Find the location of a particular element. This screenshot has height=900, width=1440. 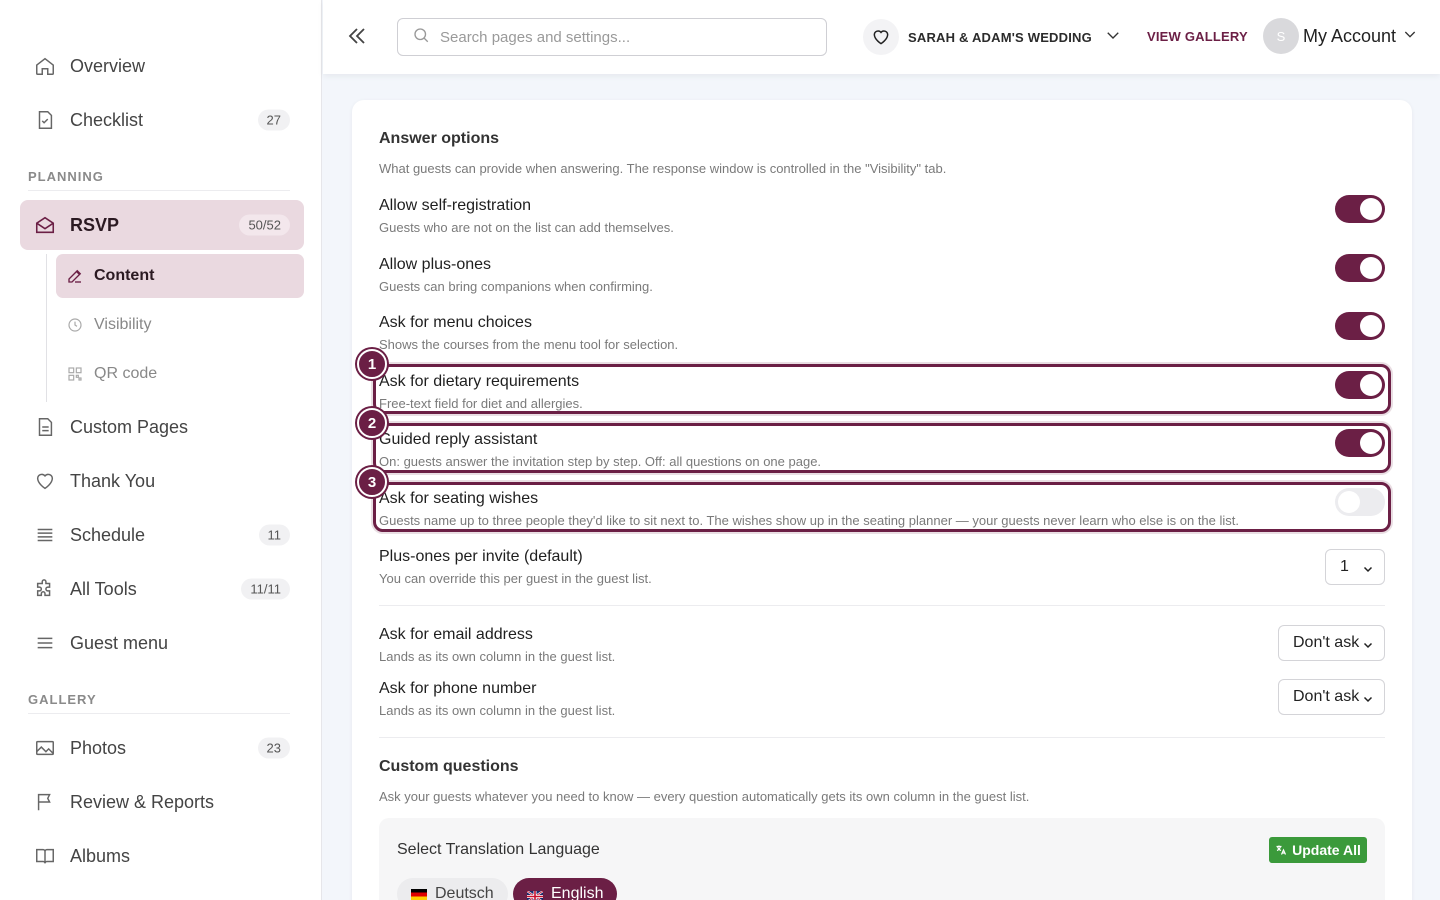

view-gallery-link: VIEW GALLERY is located at coordinates (1197, 36).